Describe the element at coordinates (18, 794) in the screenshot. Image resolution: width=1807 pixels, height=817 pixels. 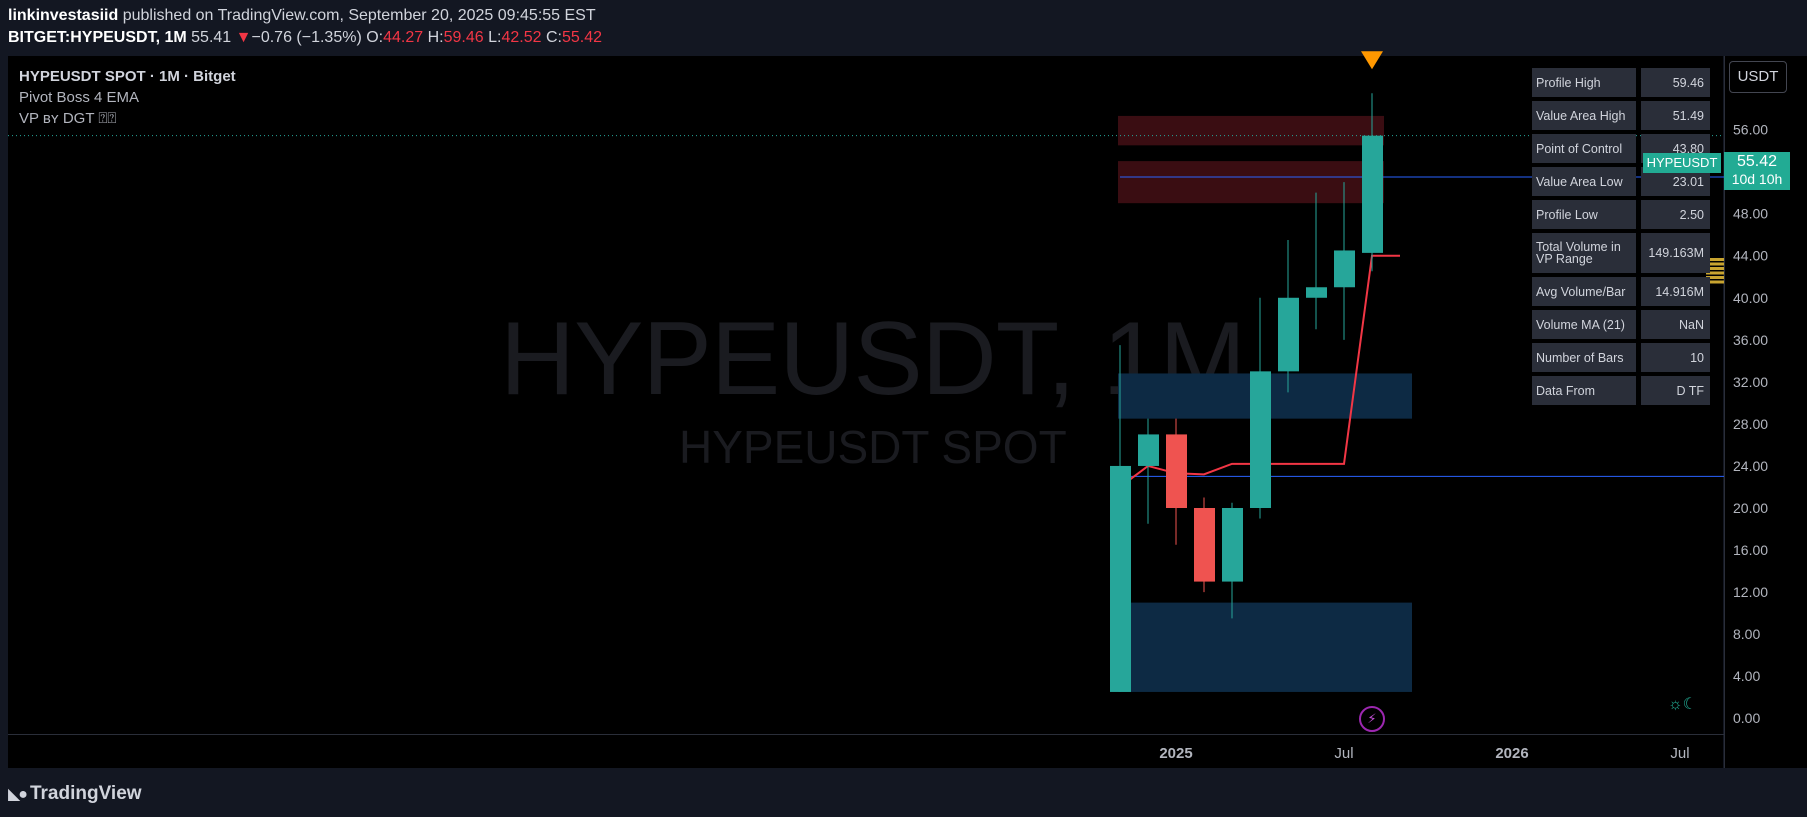
I see `tradingview-logo-icon: ◣●` at that location.